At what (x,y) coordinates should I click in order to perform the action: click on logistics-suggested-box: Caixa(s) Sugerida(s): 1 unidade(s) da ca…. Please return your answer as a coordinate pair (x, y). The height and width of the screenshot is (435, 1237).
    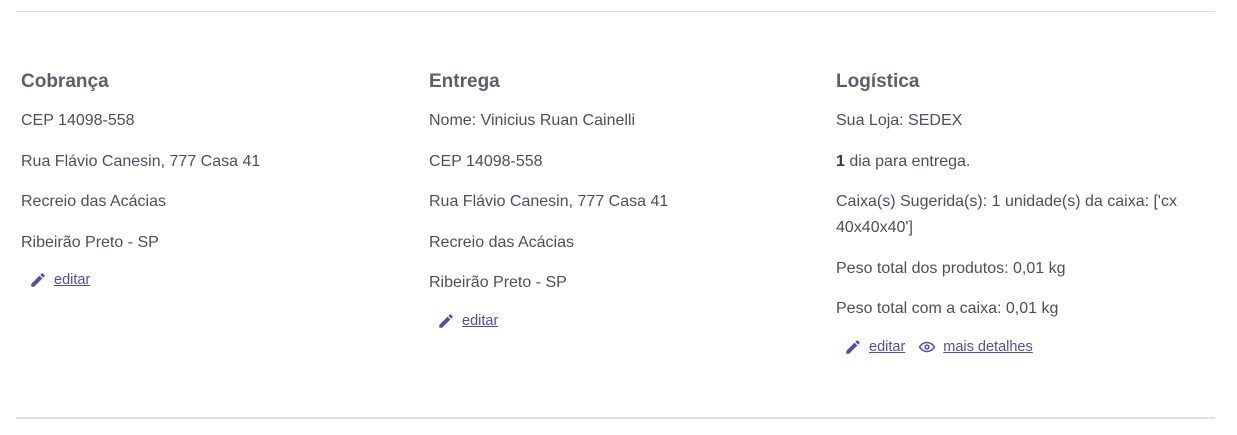
    Looking at the image, I should click on (1006, 214).